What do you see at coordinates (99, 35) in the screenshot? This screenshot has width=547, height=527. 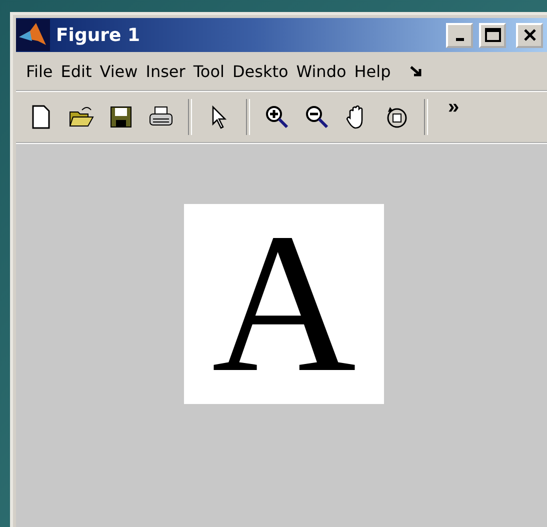 I see `window-title: Figure 1` at bounding box center [99, 35].